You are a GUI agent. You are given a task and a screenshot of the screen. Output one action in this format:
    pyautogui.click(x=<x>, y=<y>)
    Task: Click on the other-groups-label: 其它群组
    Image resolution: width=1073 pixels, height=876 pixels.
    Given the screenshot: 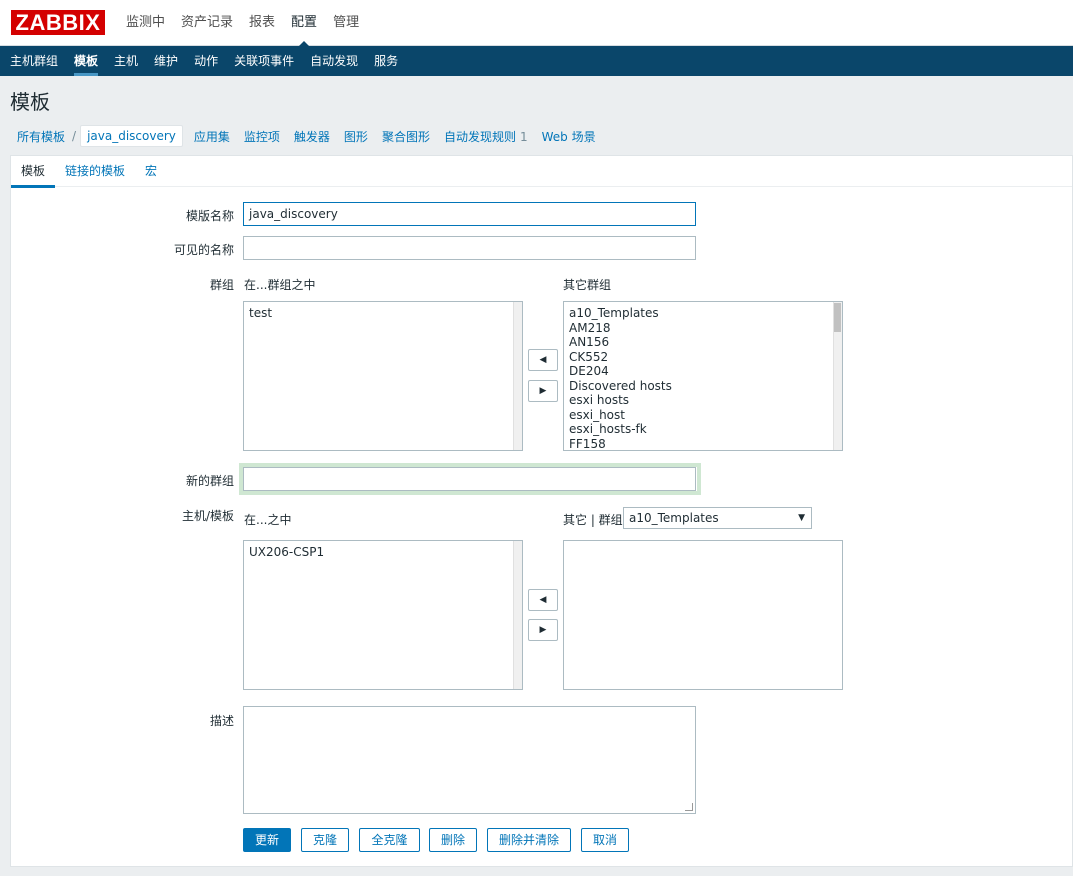 What is the action you would take?
    pyautogui.click(x=587, y=285)
    